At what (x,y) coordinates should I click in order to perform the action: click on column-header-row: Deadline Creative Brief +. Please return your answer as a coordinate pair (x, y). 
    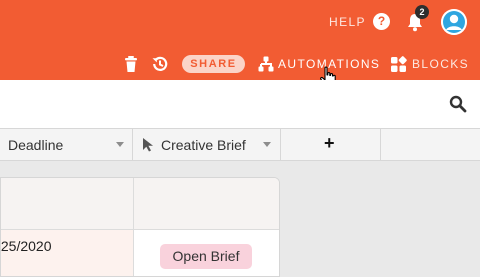
    Looking at the image, I should click on (240, 145).